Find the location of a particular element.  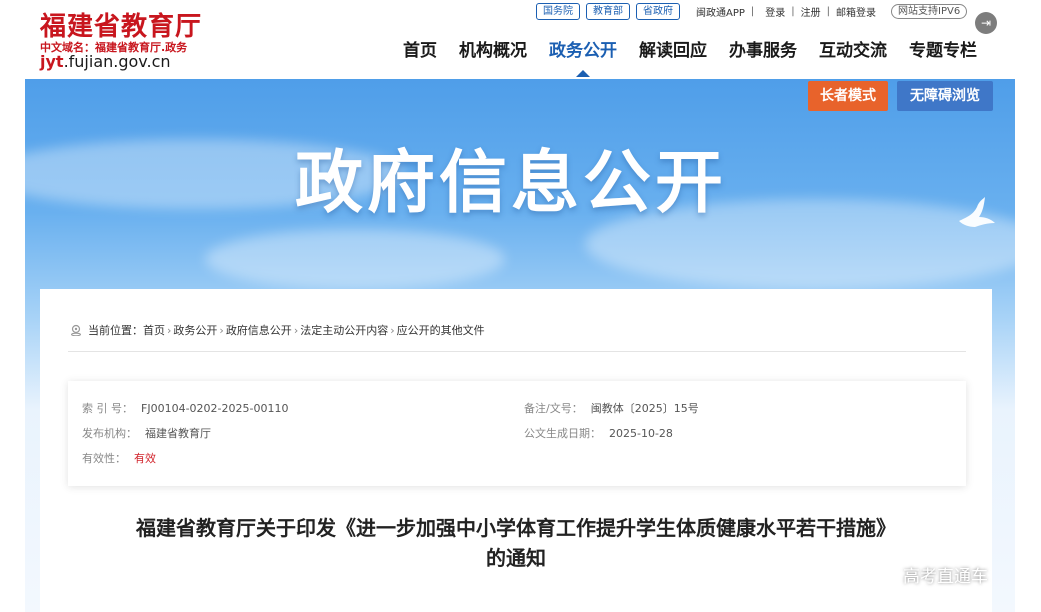

site-url-suffix: .fujian.gov.cn is located at coordinates (117, 61).